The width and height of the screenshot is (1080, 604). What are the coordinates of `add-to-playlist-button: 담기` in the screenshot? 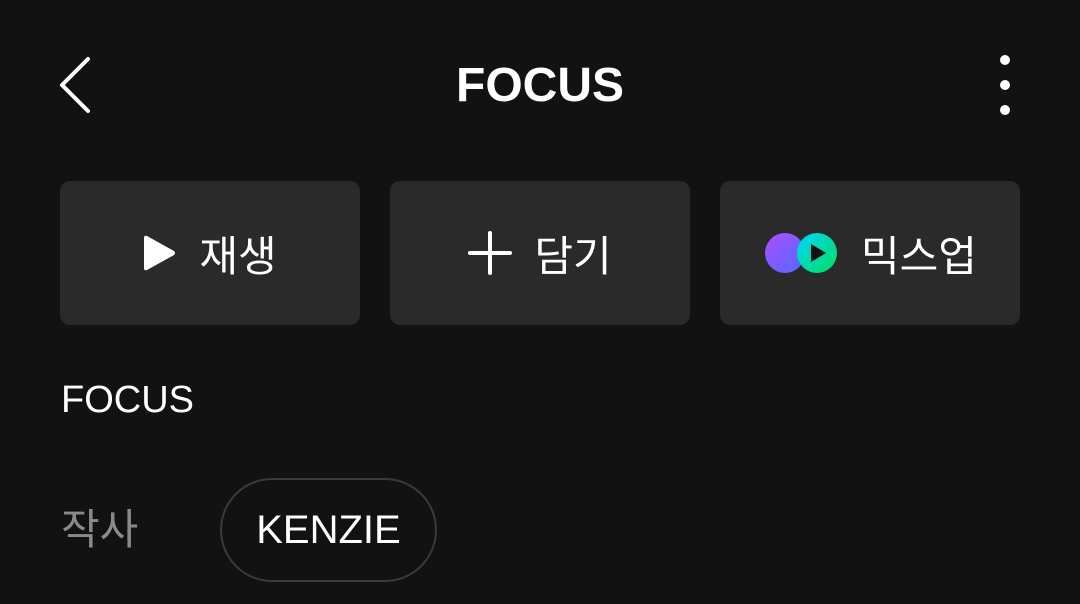 It's located at (540, 253).